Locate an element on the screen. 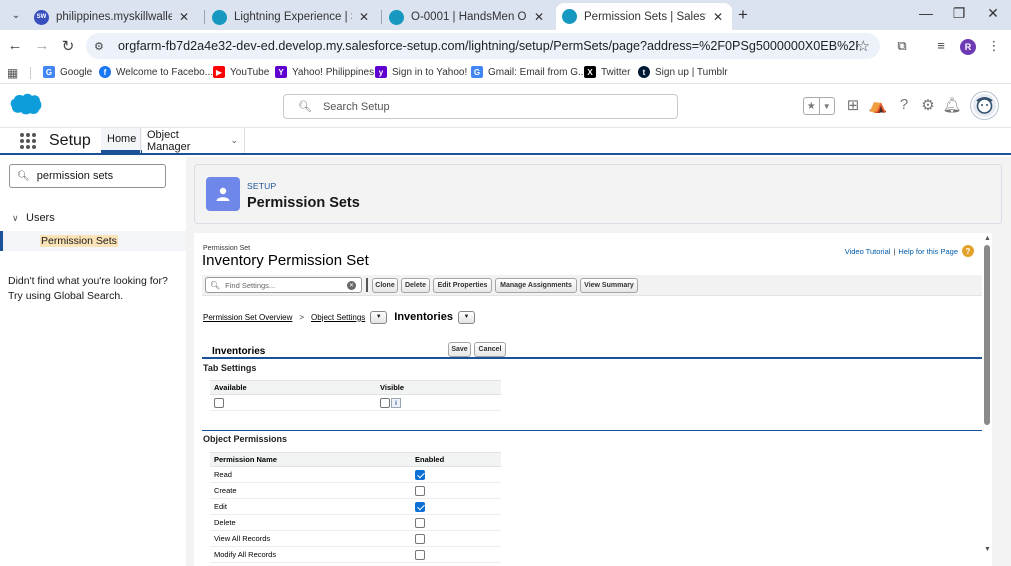  manage-assignments-button: Manage Assignments is located at coordinates (536, 285).